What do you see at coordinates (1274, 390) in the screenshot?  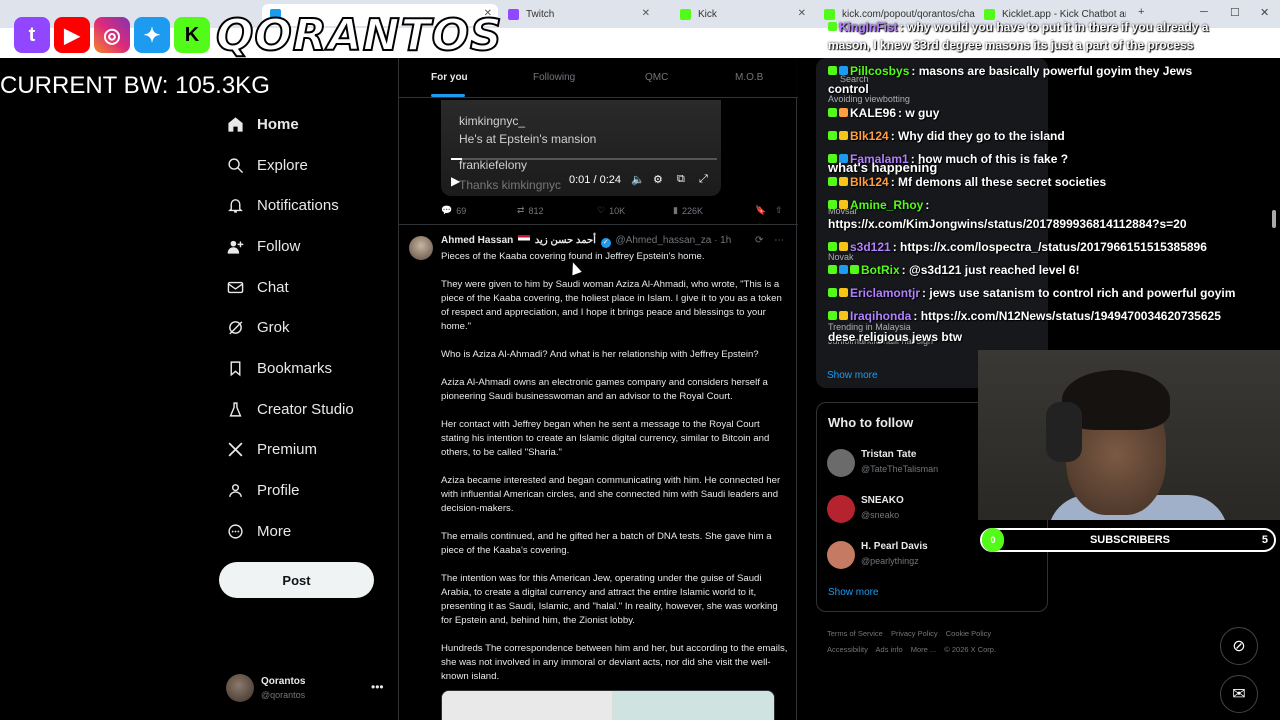 I see `scrollbar` at bounding box center [1274, 390].